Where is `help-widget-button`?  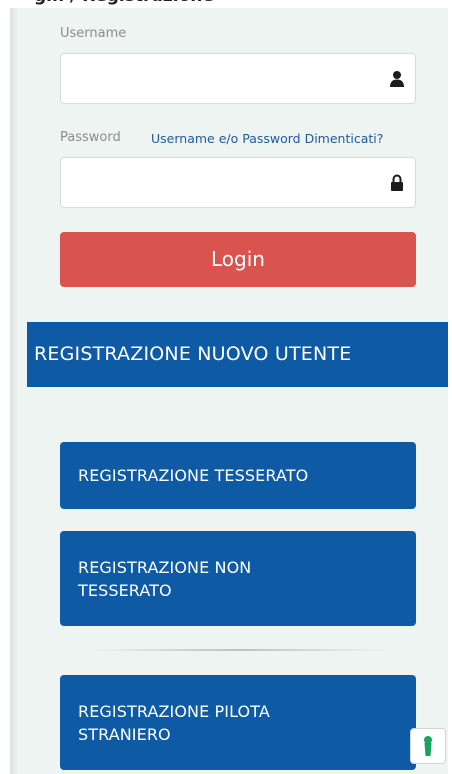 help-widget-button is located at coordinates (428, 746).